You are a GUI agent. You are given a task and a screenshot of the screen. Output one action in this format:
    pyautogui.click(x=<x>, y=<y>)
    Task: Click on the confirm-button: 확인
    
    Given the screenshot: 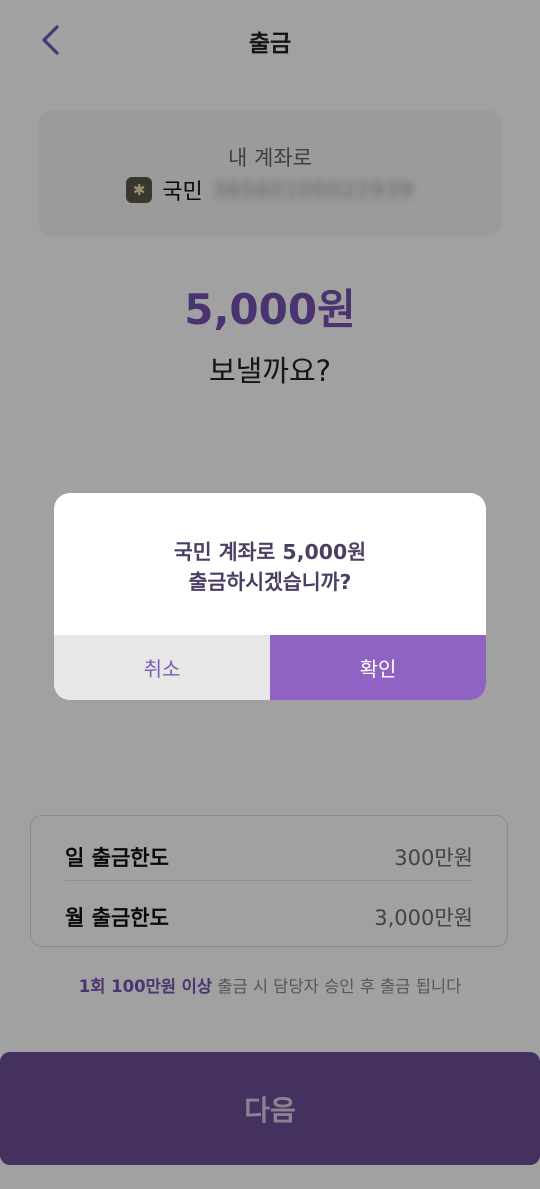 What is the action you would take?
    pyautogui.click(x=378, y=667)
    